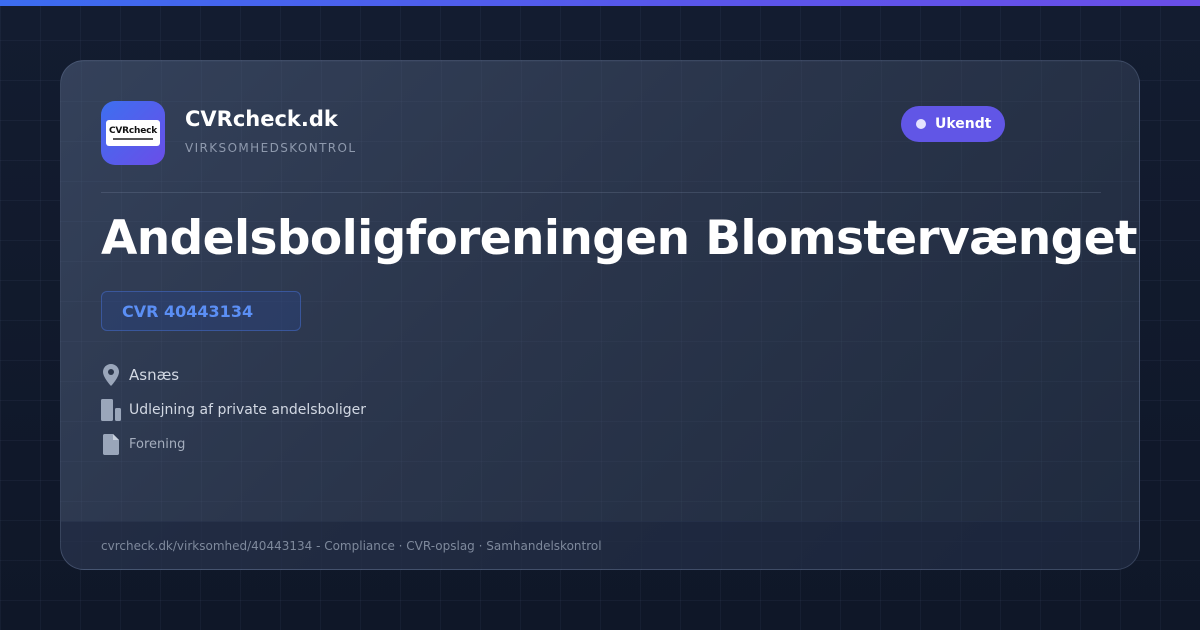 The image size is (1200, 630). I want to click on status-dot-icon, so click(921, 124).